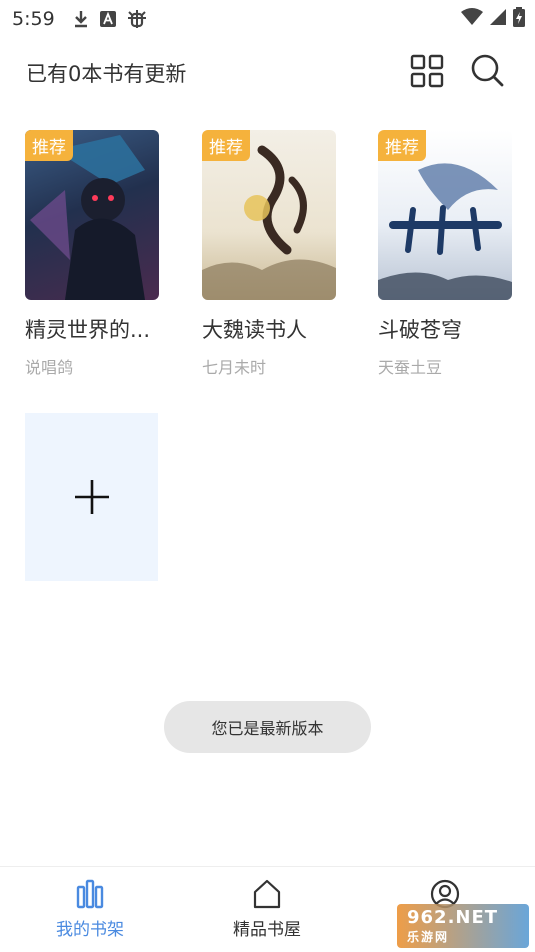  Describe the element at coordinates (106, 74) in the screenshot. I see `update-status-title: 已有0本书有更新` at that location.